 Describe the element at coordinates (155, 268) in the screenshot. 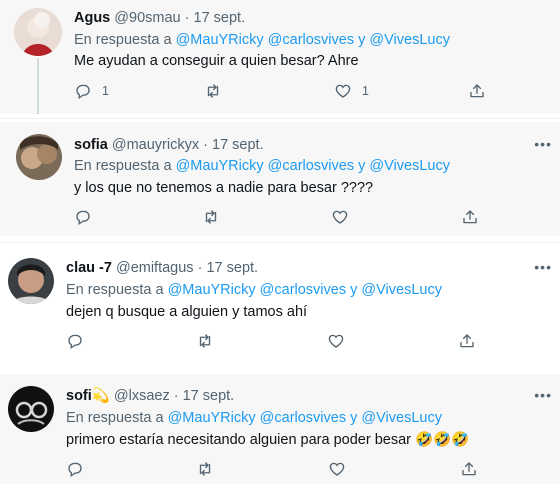

I see `user-handle: @emiftagus` at that location.